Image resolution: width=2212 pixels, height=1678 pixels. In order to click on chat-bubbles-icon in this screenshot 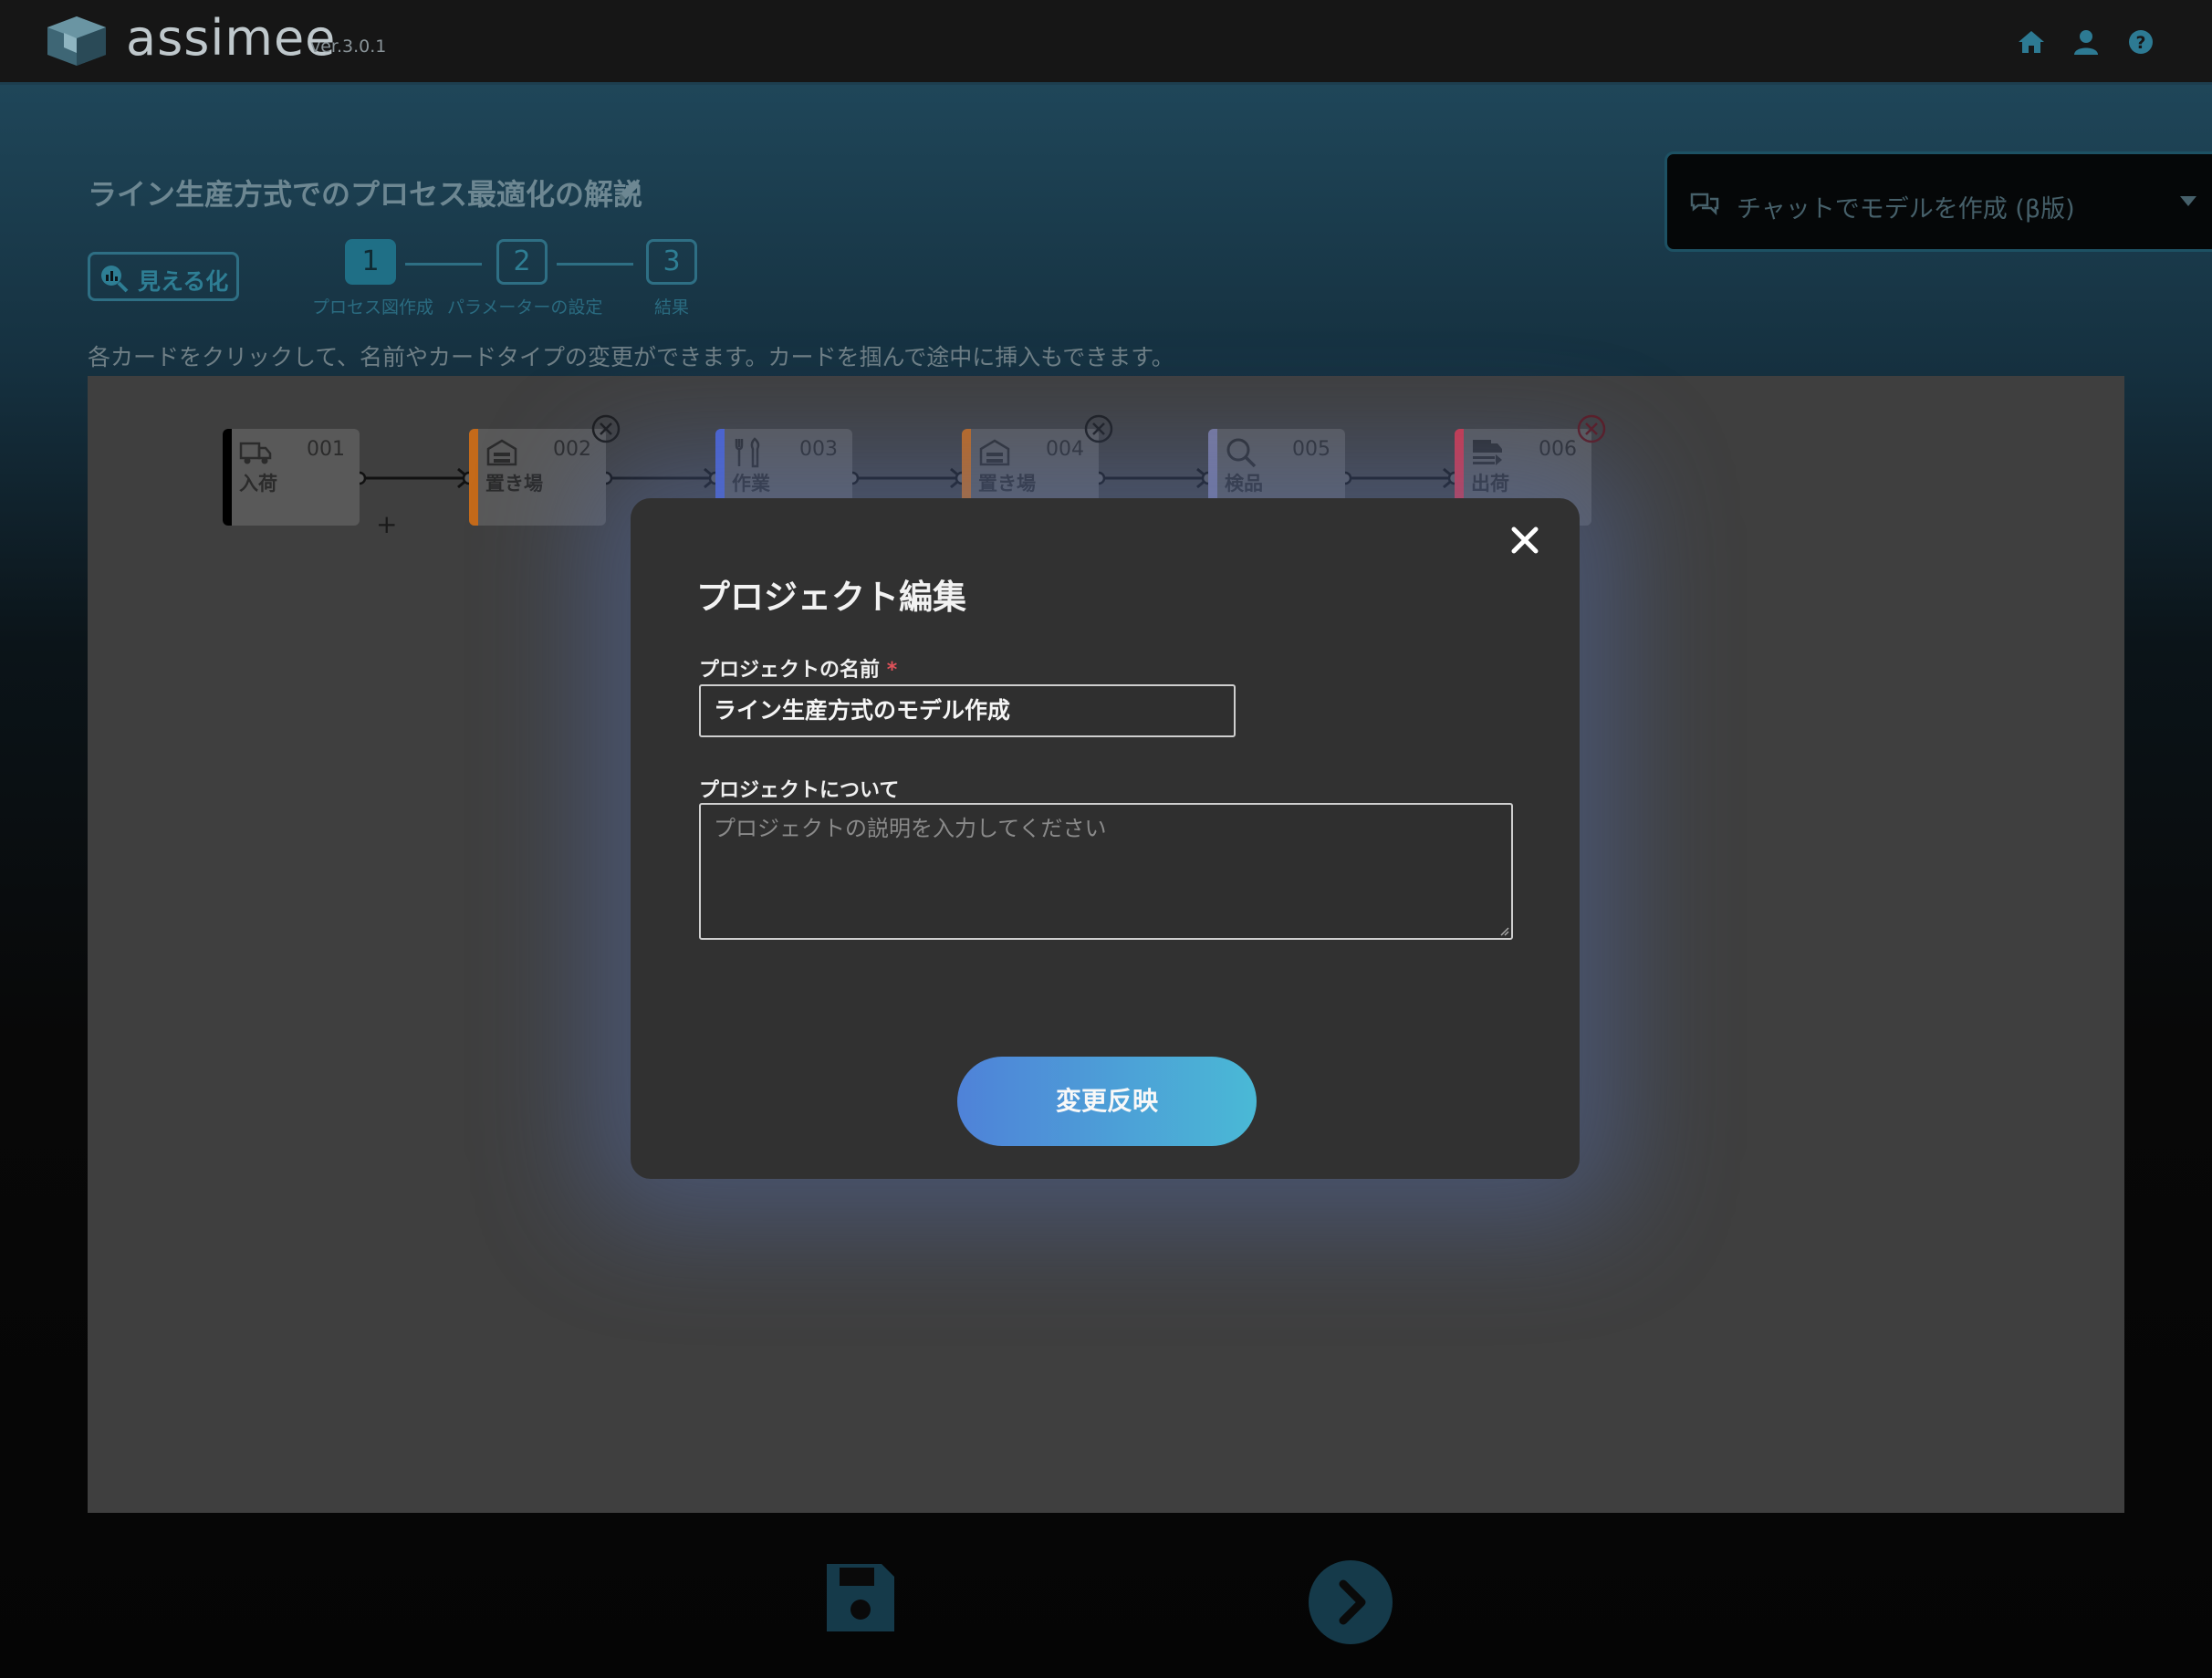, I will do `click(1704, 204)`.